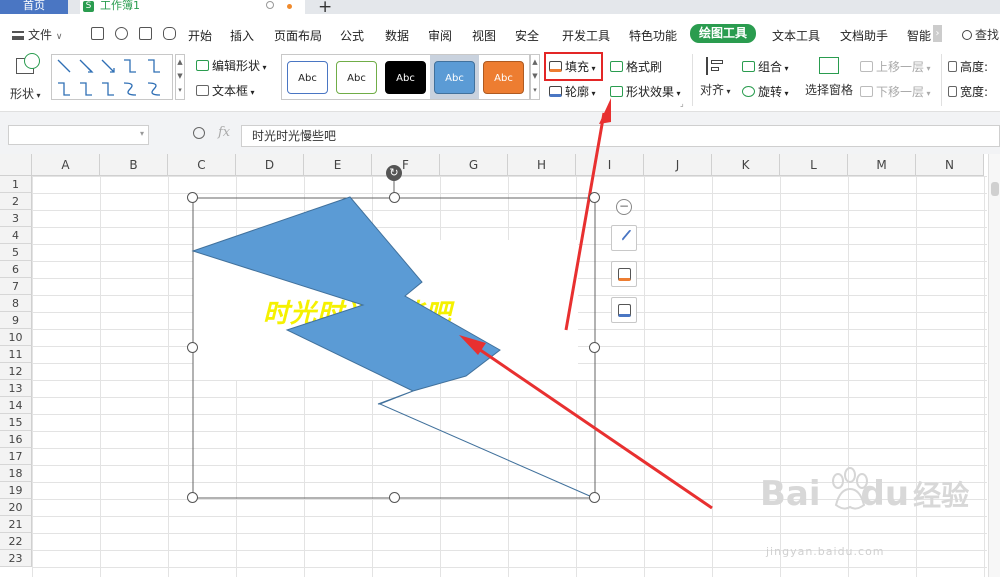 The width and height of the screenshot is (1000, 577). What do you see at coordinates (394, 197) in the screenshot?
I see `resize-handle-top` at bounding box center [394, 197].